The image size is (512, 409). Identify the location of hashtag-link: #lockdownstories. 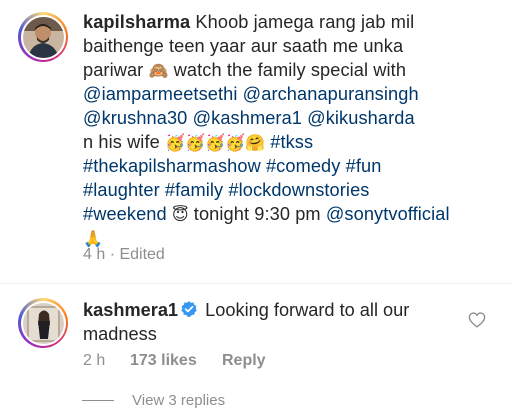
(298, 190).